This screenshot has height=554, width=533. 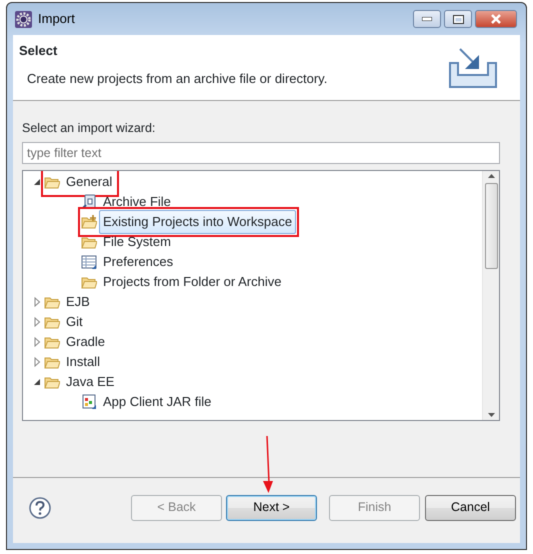 I want to click on close-button, so click(x=496, y=19).